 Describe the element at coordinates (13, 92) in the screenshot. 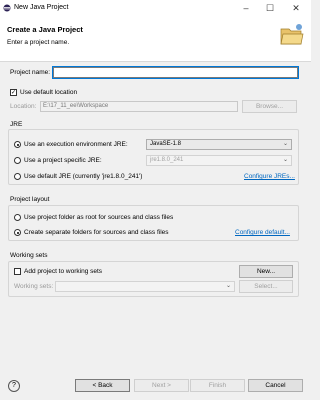

I see `use-default-location-checkbox: ✓` at that location.